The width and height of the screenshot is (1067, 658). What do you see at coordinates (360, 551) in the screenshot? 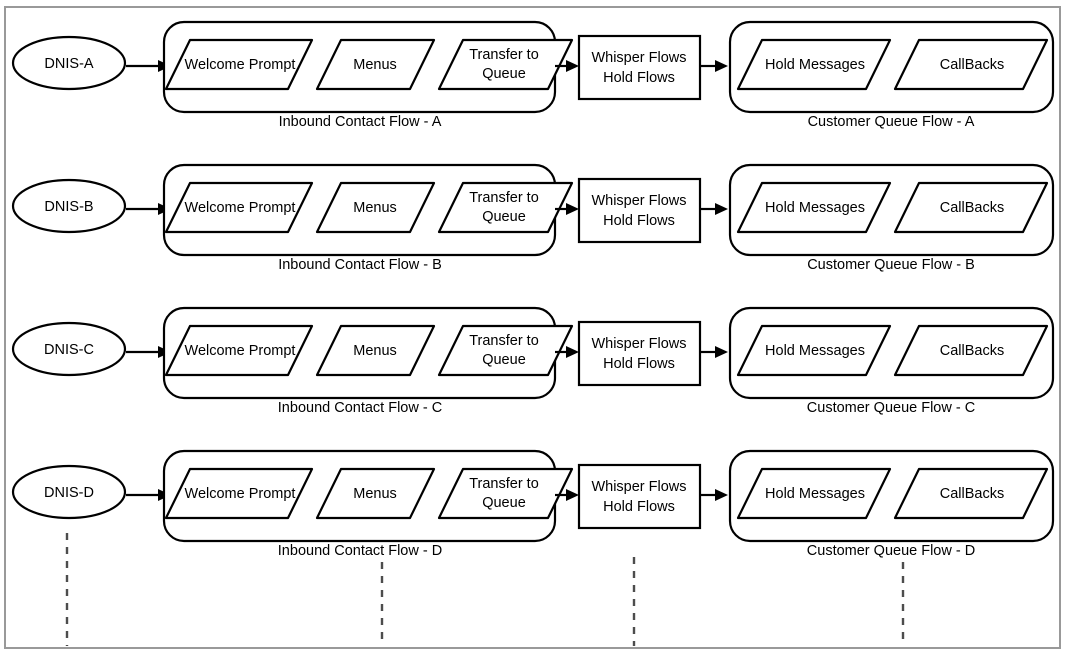
I see `inbound-contact-flow-caption: Inbound Contact Flow - D` at bounding box center [360, 551].